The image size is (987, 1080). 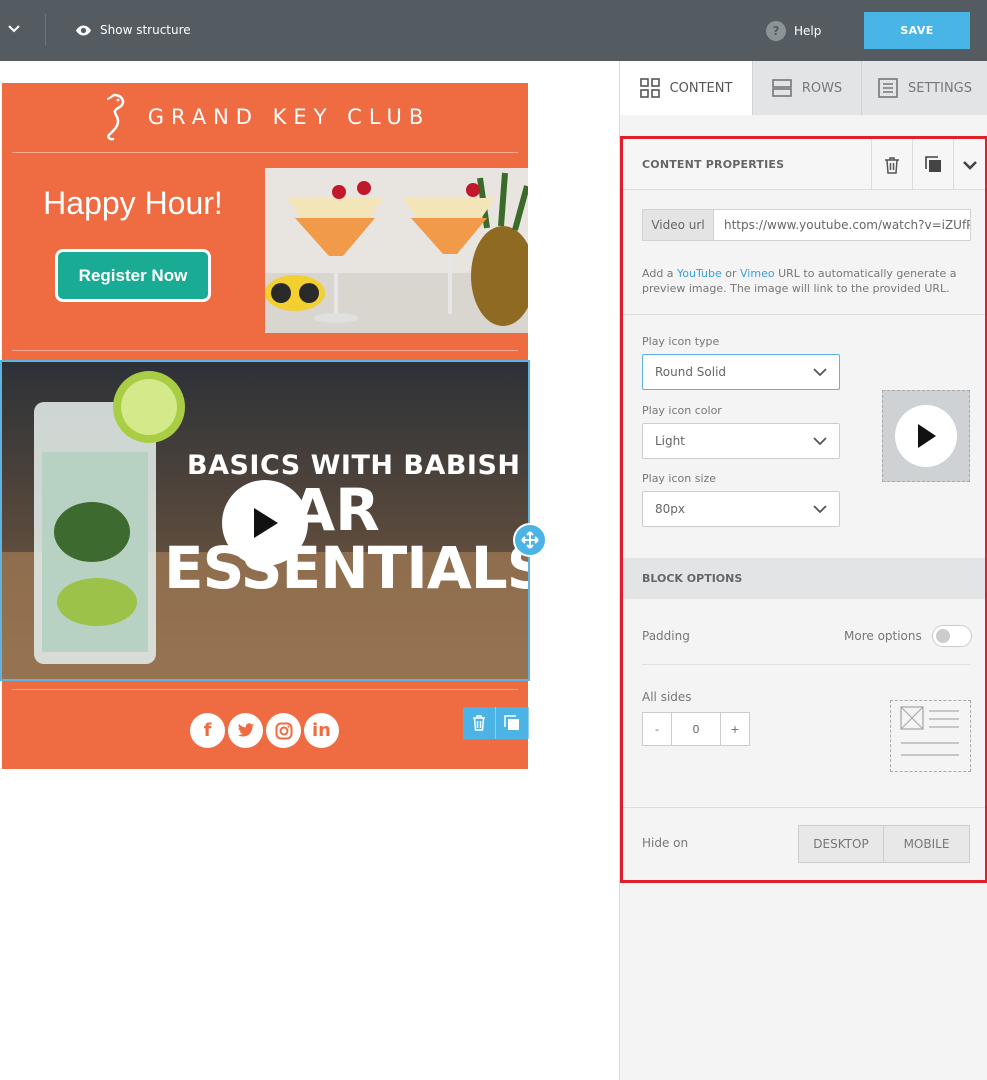 I want to click on padding-stepper: - 0 +, so click(x=696, y=729).